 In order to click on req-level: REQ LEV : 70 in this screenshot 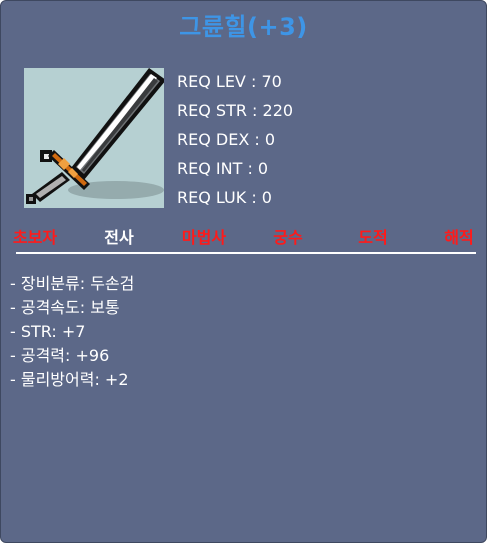, I will do `click(229, 81)`.